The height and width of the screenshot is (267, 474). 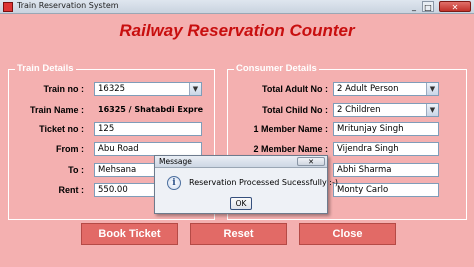 What do you see at coordinates (295, 110) in the screenshot?
I see `child-count-label: Total Child No :` at bounding box center [295, 110].